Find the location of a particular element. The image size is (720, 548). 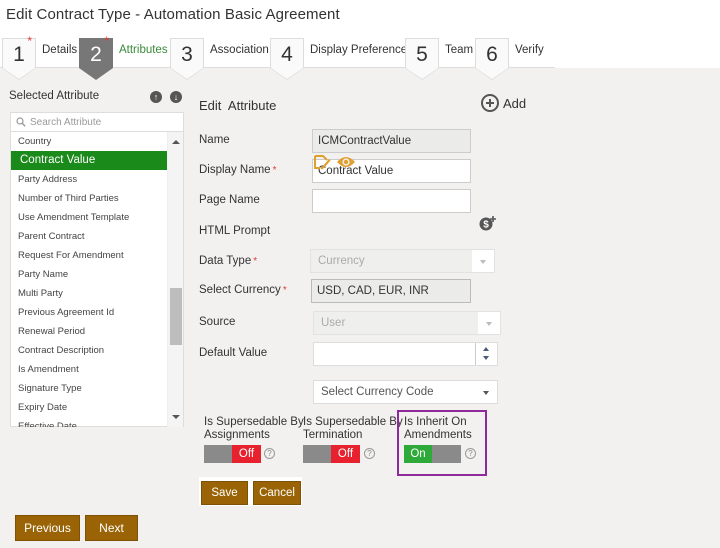

currency-code-select: Select Currency Code is located at coordinates (405, 392).